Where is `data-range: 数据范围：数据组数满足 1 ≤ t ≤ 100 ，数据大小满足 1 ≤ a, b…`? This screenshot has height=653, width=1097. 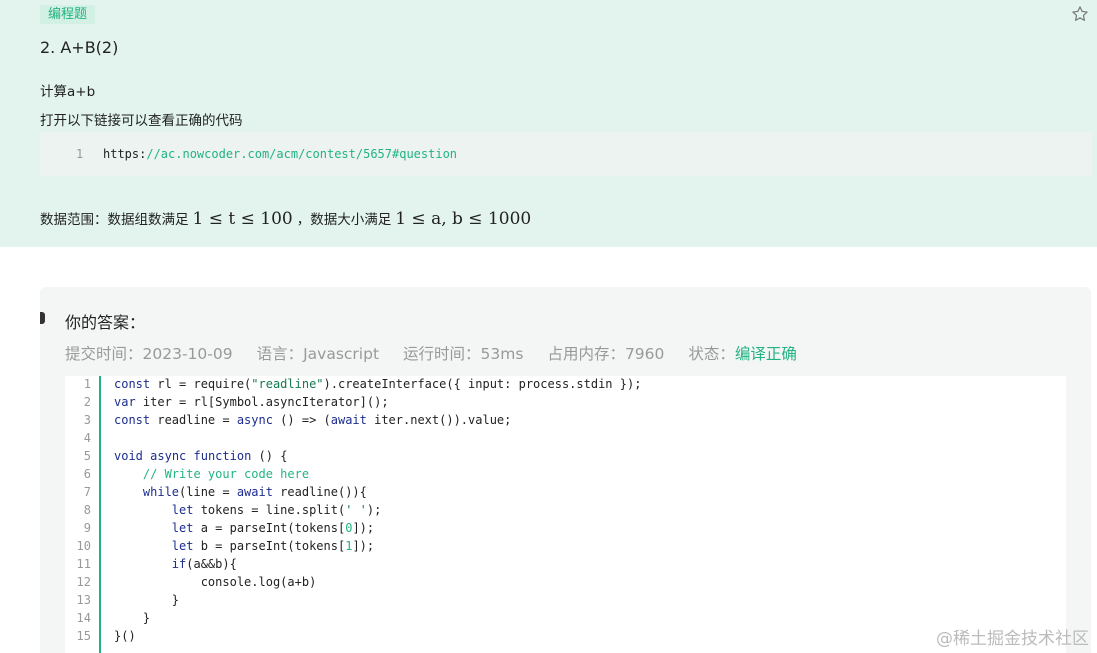 data-range: 数据范围：数据组数满足 1 ≤ t ≤ 100 ，数据大小满足 1 ≤ a, b… is located at coordinates (287, 218).